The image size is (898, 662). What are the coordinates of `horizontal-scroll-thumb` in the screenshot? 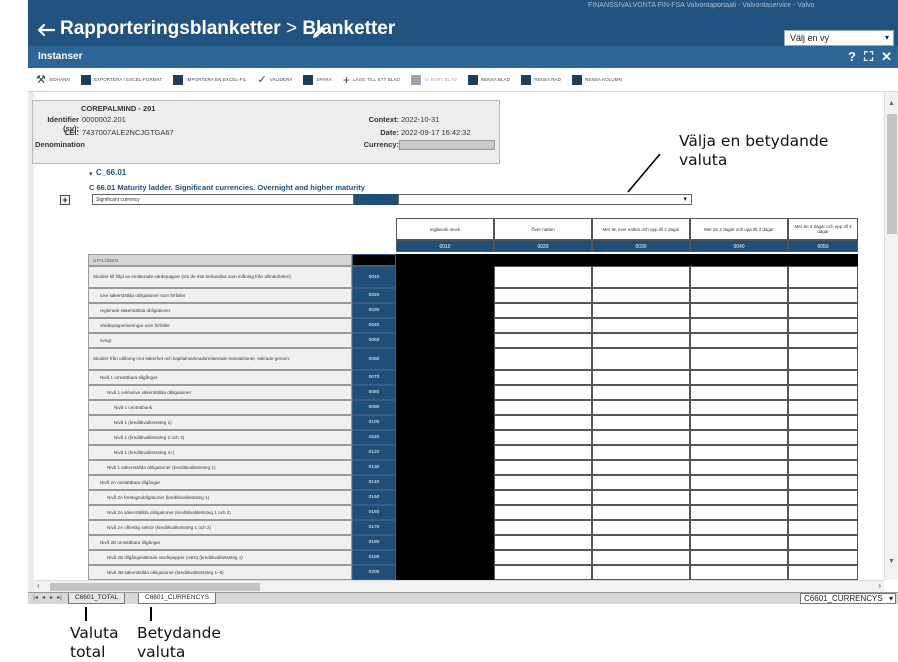 It's located at (155, 587).